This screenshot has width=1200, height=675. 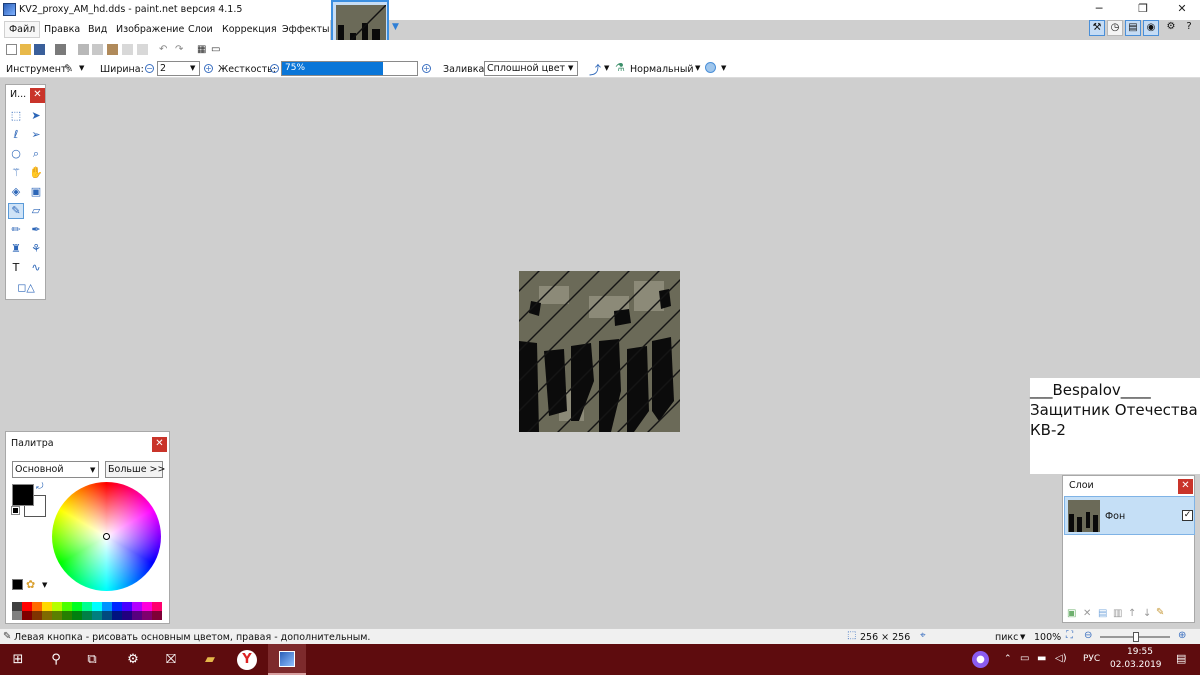 I want to click on menu-effects: Эффекты, so click(x=306, y=29).